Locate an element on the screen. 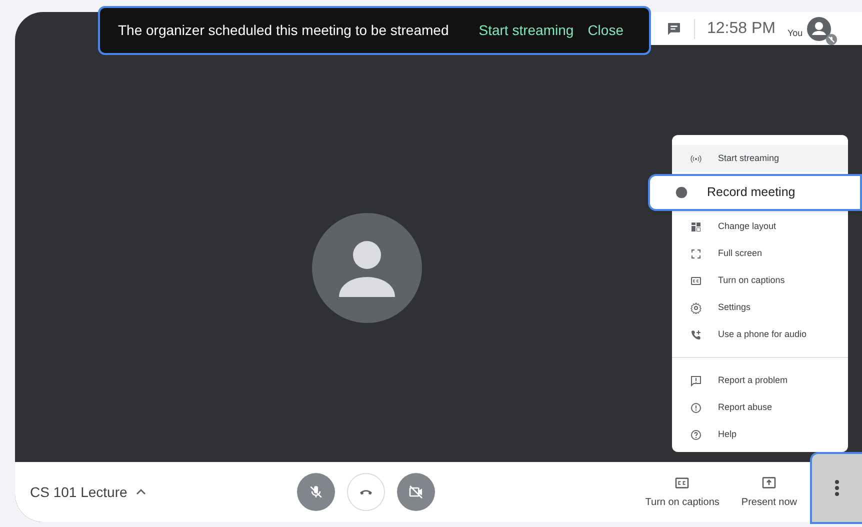 The image size is (862, 527). banner-action-link: Close is located at coordinates (606, 30).